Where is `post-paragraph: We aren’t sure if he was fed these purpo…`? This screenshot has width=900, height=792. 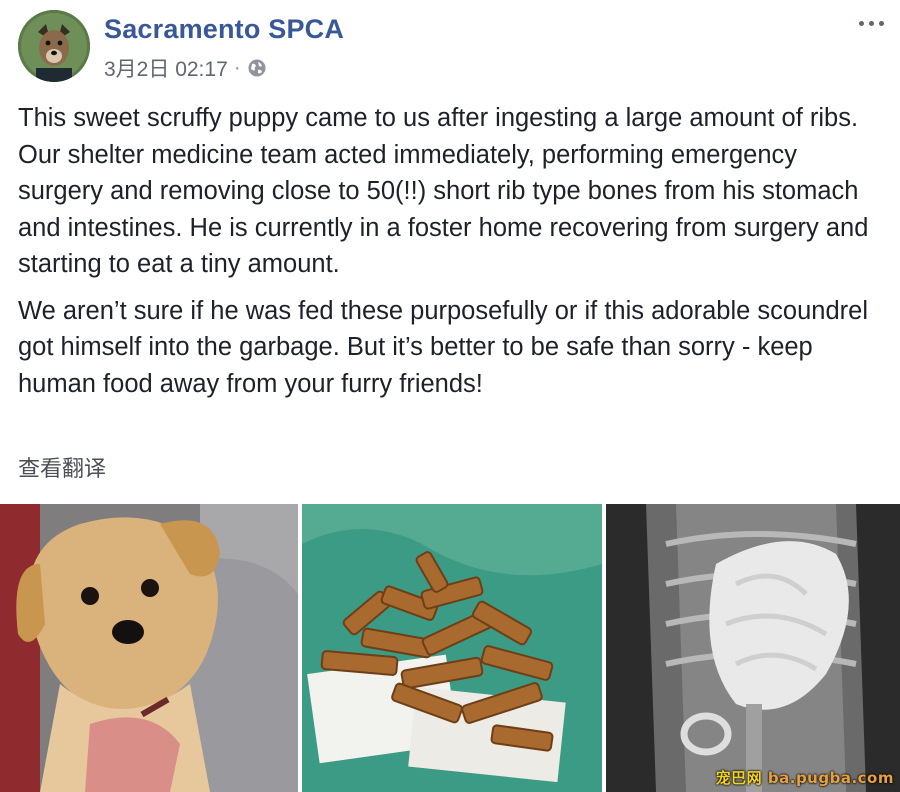
post-paragraph: We aren’t sure if he was fed these purpo… is located at coordinates (443, 347).